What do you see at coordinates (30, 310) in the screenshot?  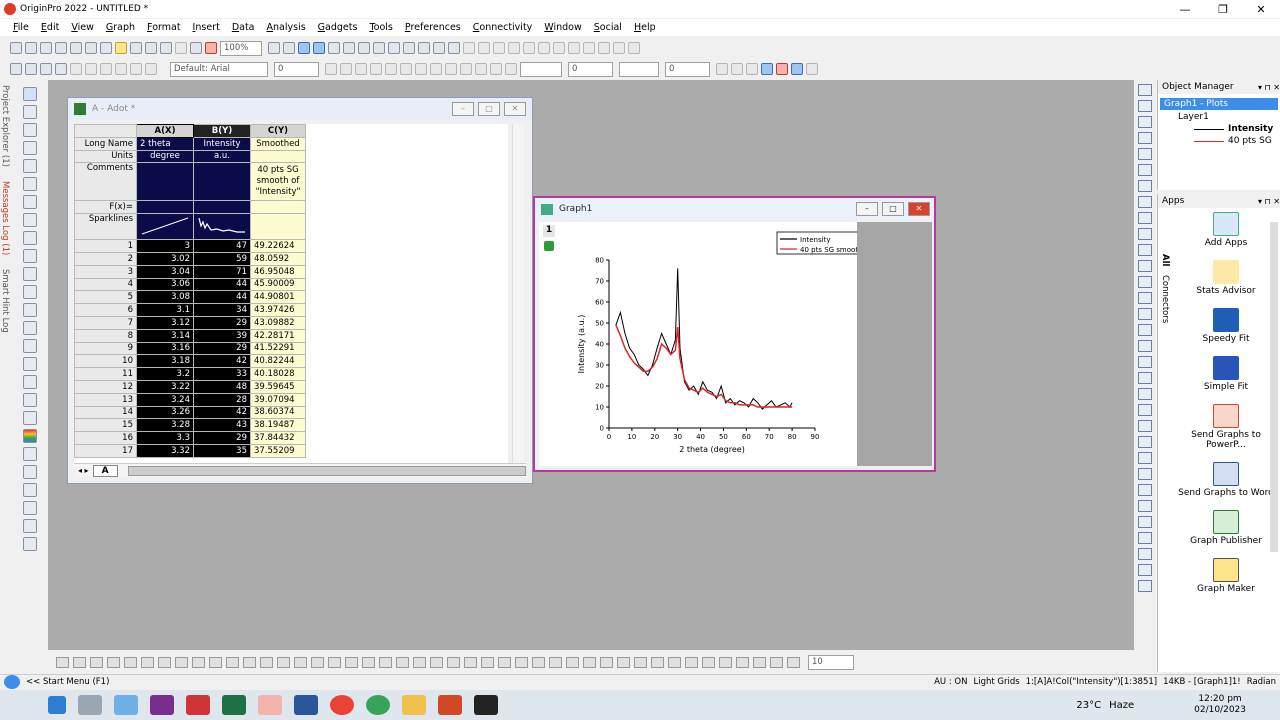 I see `line-tool-icon` at bounding box center [30, 310].